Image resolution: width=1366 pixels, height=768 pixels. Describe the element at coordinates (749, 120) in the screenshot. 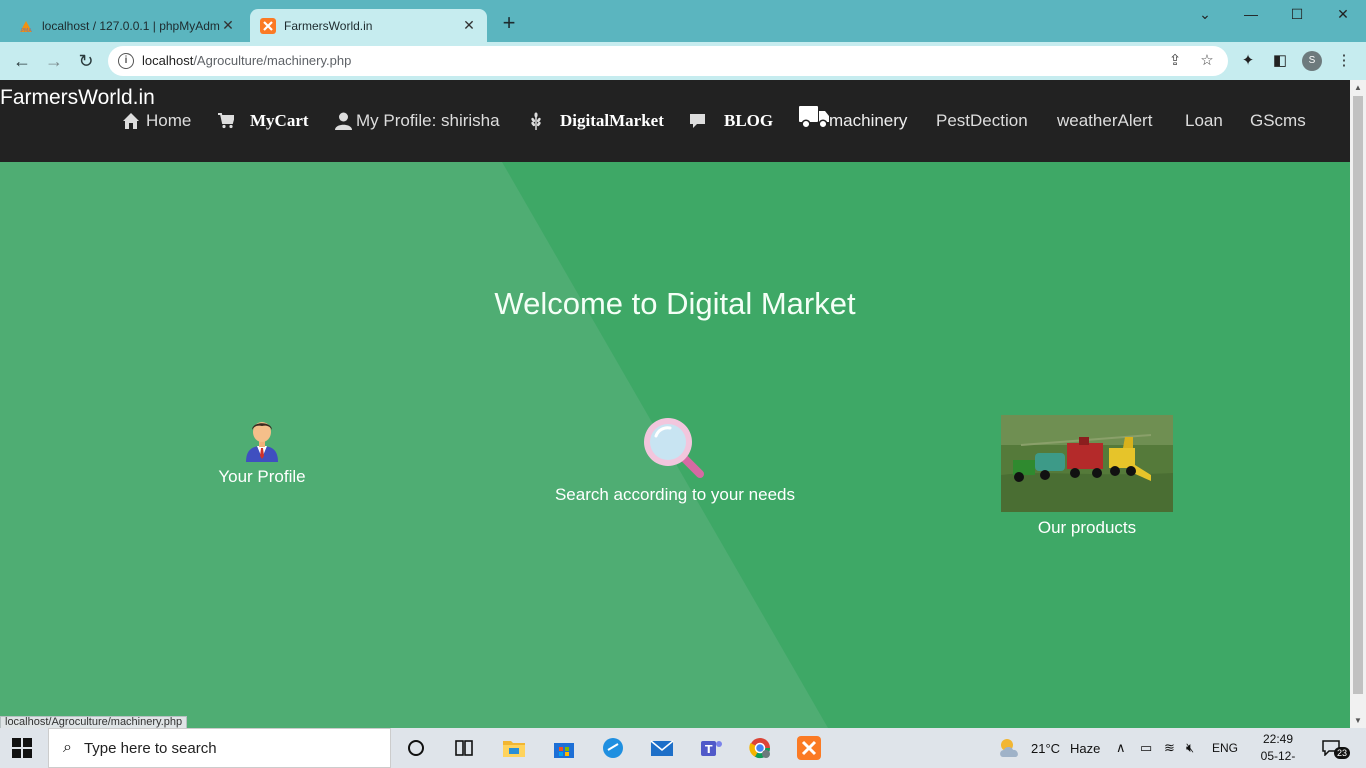

I see `nav-blog-label: BLOG` at that location.